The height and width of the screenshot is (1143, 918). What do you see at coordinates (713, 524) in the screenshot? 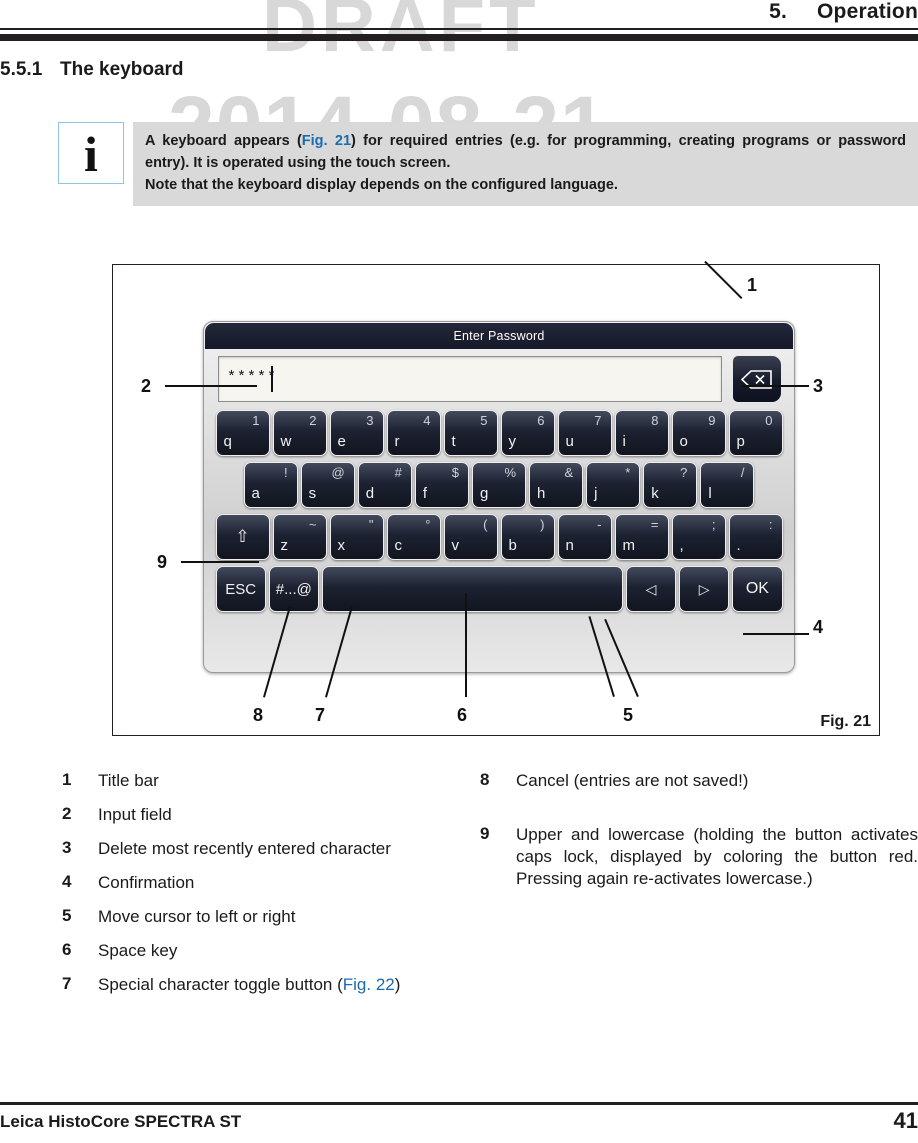
I see `key-sup-label: ;` at bounding box center [713, 524].